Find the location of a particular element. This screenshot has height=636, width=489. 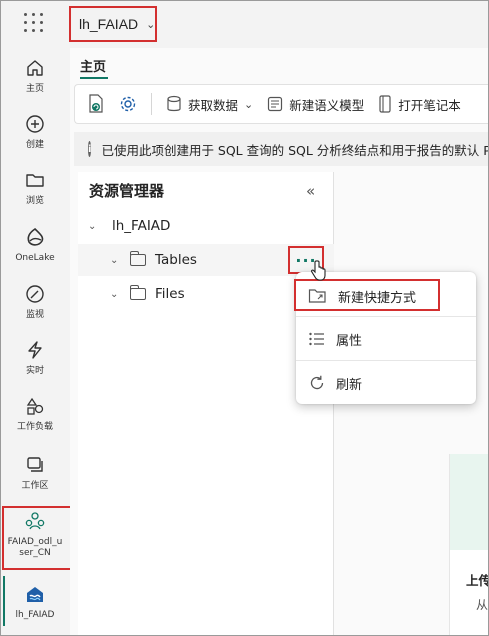

rail-label: 监视 is located at coordinates (34, 315).